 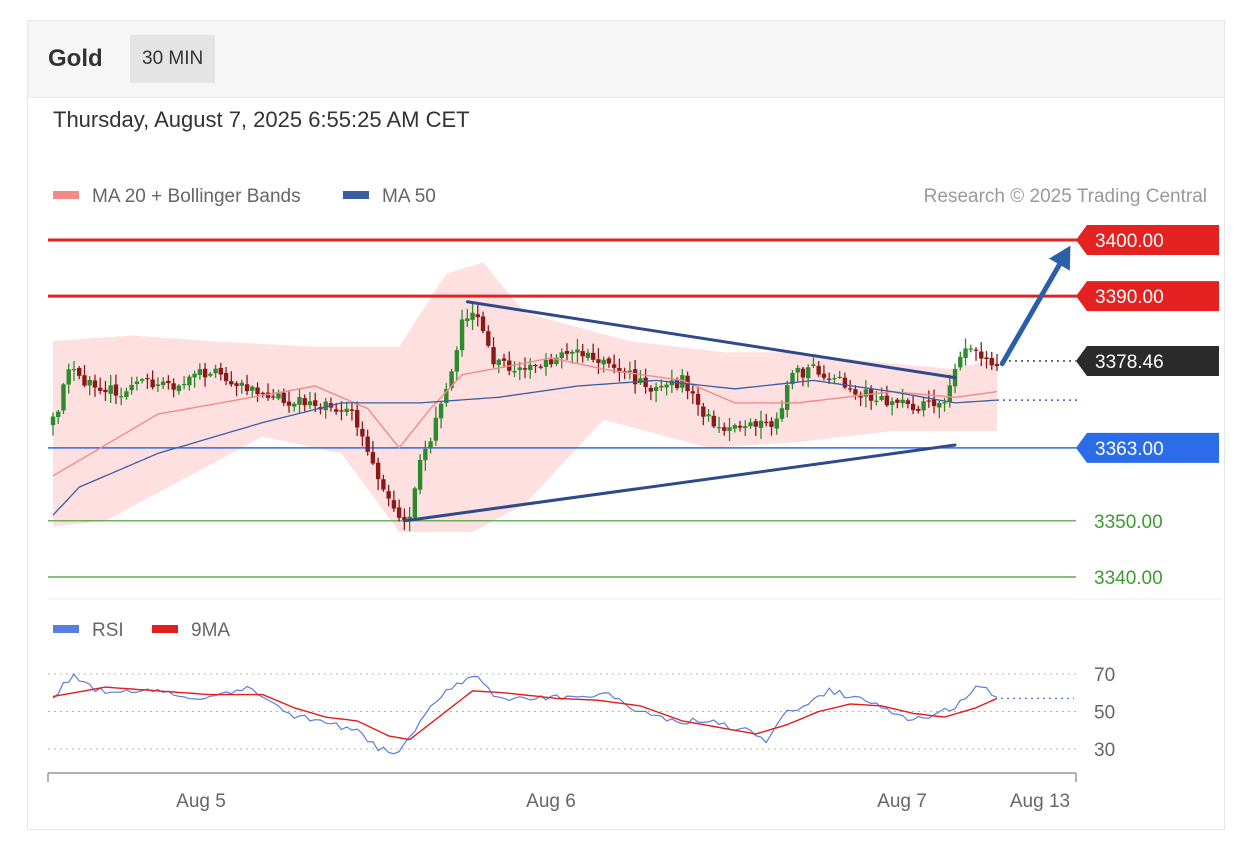 What do you see at coordinates (1129, 241) in the screenshot?
I see `resistance-level-label: 3400.00` at bounding box center [1129, 241].